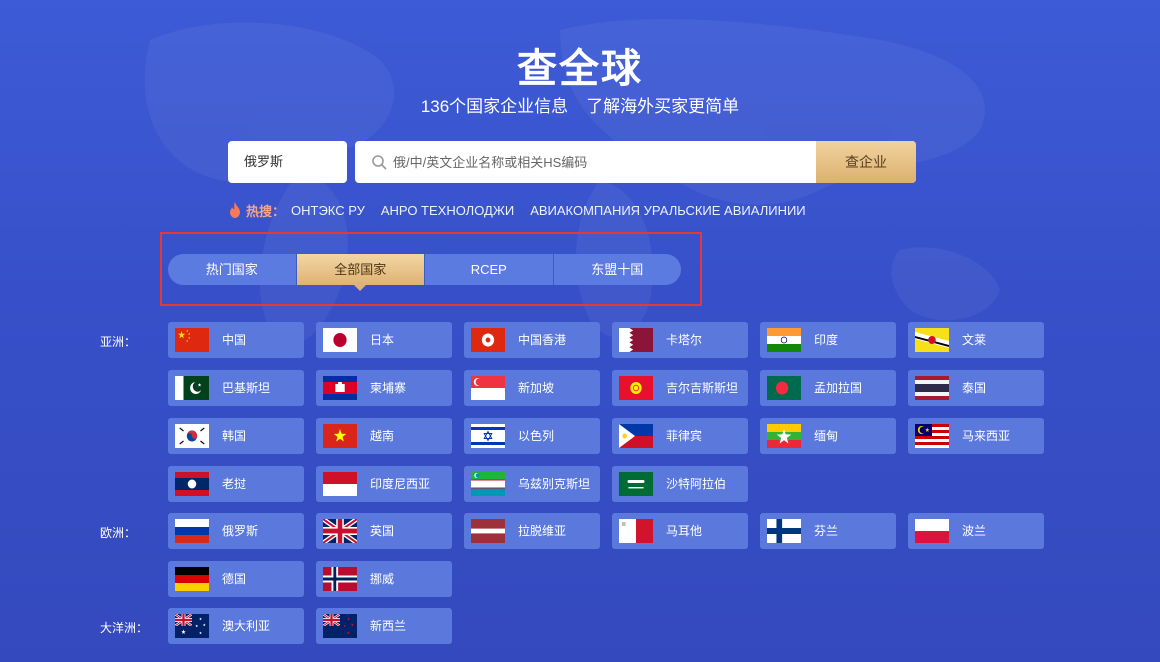  What do you see at coordinates (618, 269) in the screenshot?
I see `tab-asean: 东盟十国` at bounding box center [618, 269].